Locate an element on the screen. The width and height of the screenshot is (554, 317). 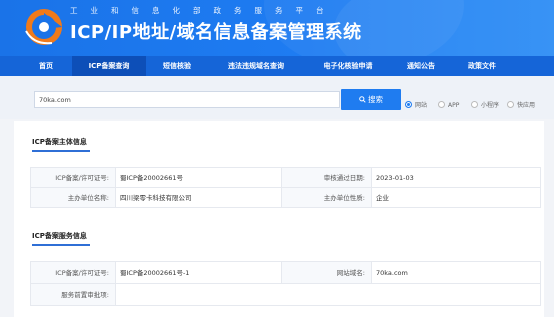
table-value: 蜀ICP备20002661号-1 is located at coordinates (199, 273).